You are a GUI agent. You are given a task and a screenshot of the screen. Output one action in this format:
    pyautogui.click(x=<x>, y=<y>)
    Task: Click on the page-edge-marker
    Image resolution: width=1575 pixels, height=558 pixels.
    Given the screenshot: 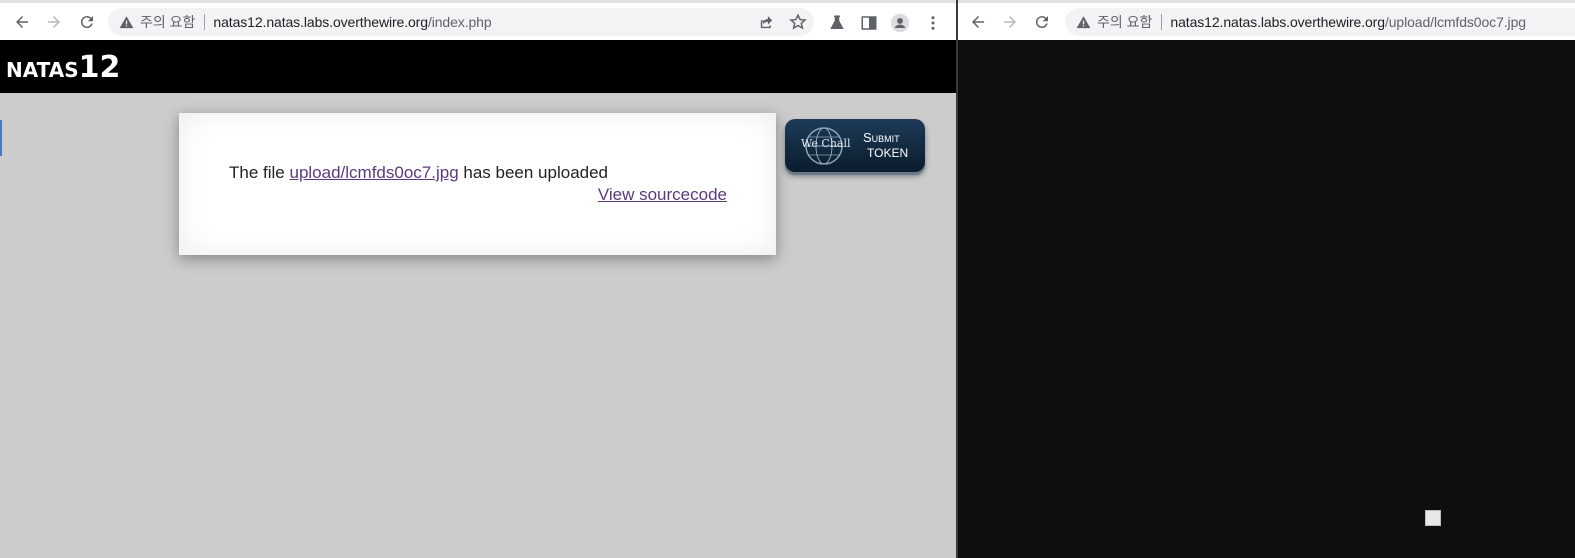 What is the action you would take?
    pyautogui.click(x=1, y=138)
    